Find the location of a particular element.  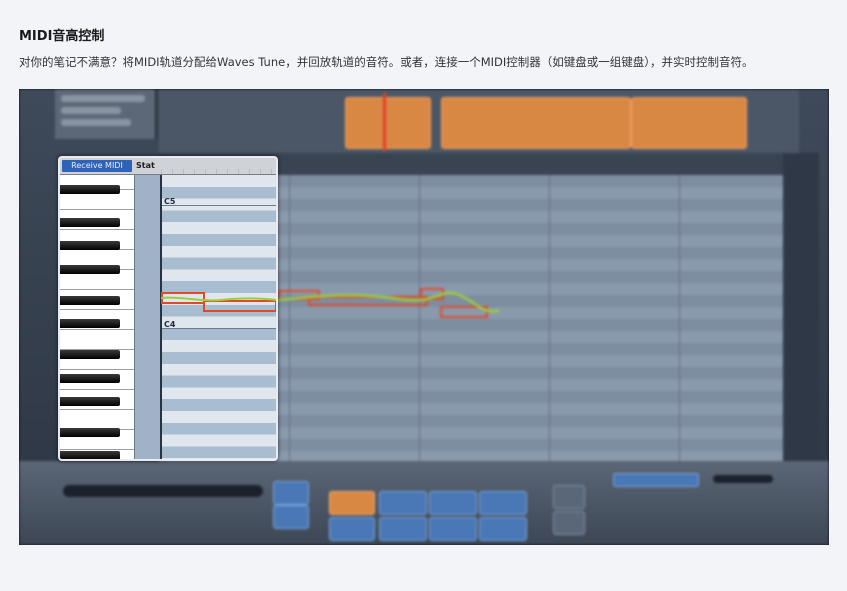

section-title: MIDI音高控制 is located at coordinates (62, 36).